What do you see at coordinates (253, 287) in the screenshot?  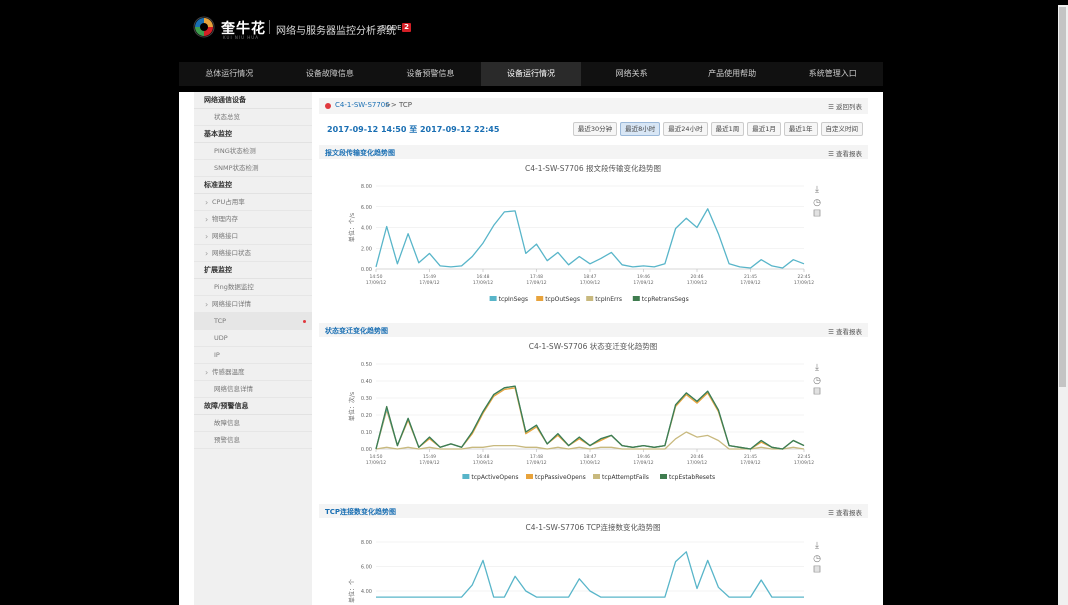 I see `sidebar-item: Ping数据监控` at bounding box center [253, 287].